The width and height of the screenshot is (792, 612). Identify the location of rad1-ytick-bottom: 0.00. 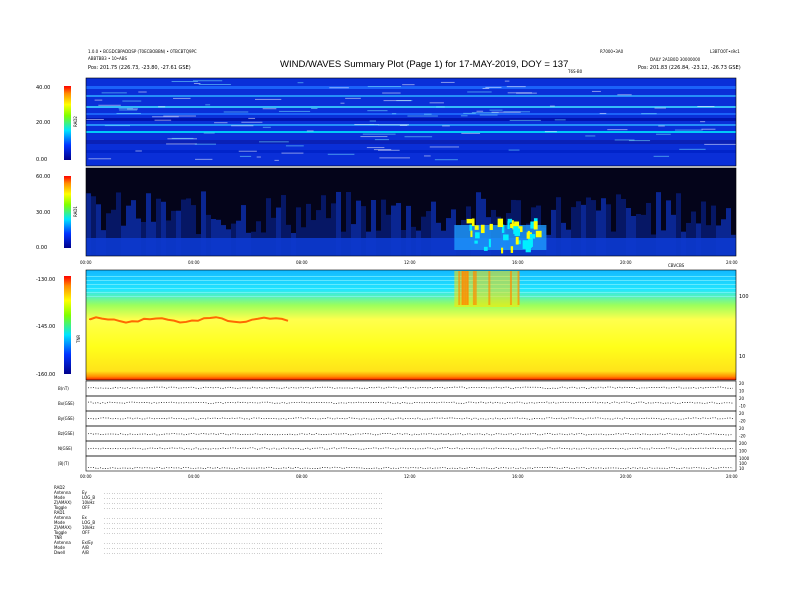
(41, 248).